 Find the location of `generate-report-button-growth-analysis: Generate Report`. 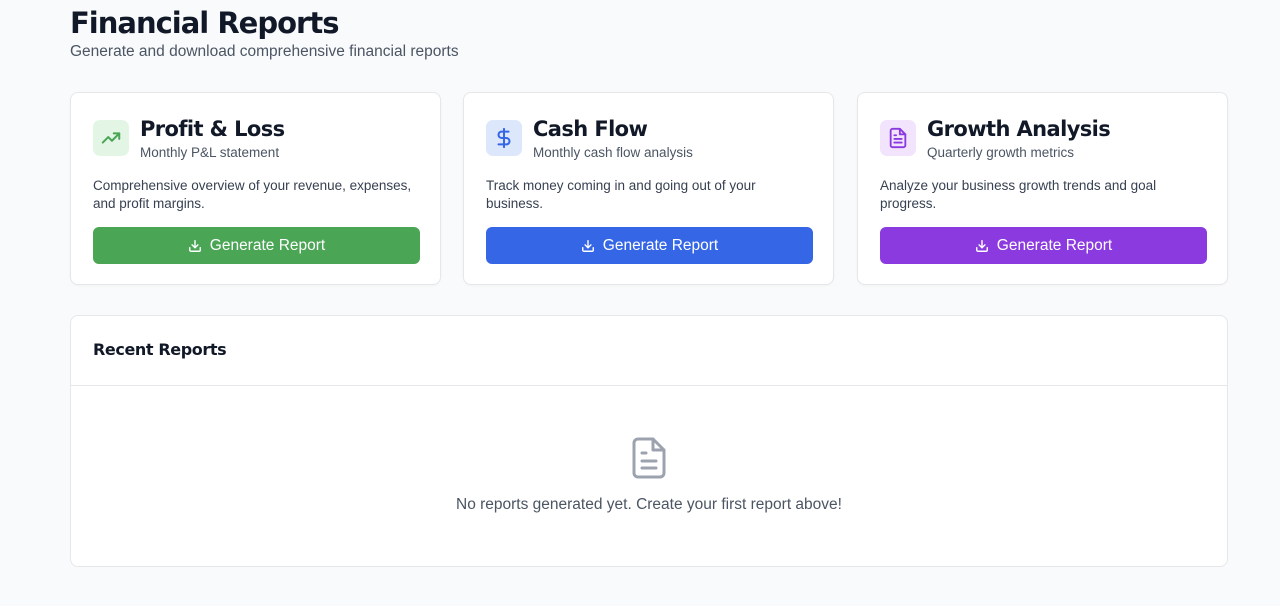

generate-report-button-growth-analysis: Generate Report is located at coordinates (1043, 245).